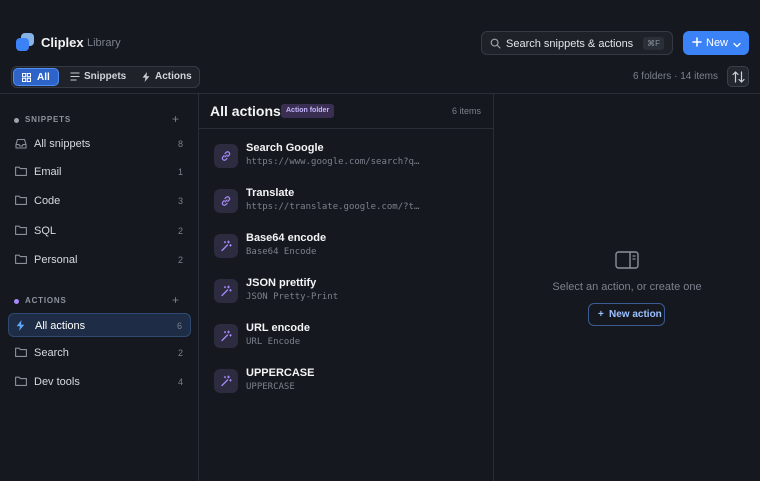 The width and height of the screenshot is (760, 481). What do you see at coordinates (346, 336) in the screenshot?
I see `list-item: URL encode URL Encode` at bounding box center [346, 336].